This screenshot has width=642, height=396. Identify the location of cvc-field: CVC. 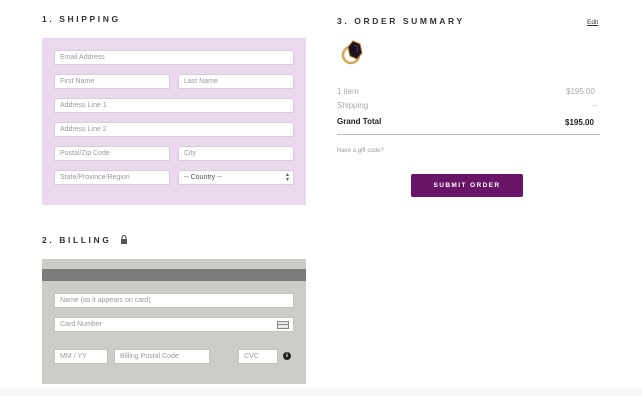
(258, 356).